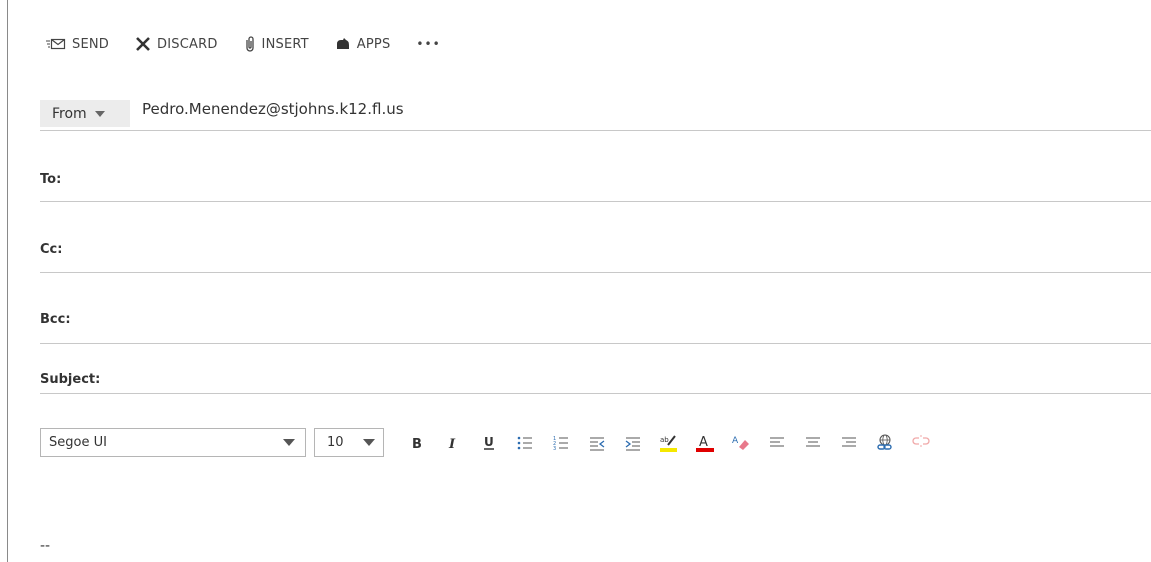  What do you see at coordinates (173, 442) in the screenshot?
I see `font-family-select: Segoe UI` at bounding box center [173, 442].